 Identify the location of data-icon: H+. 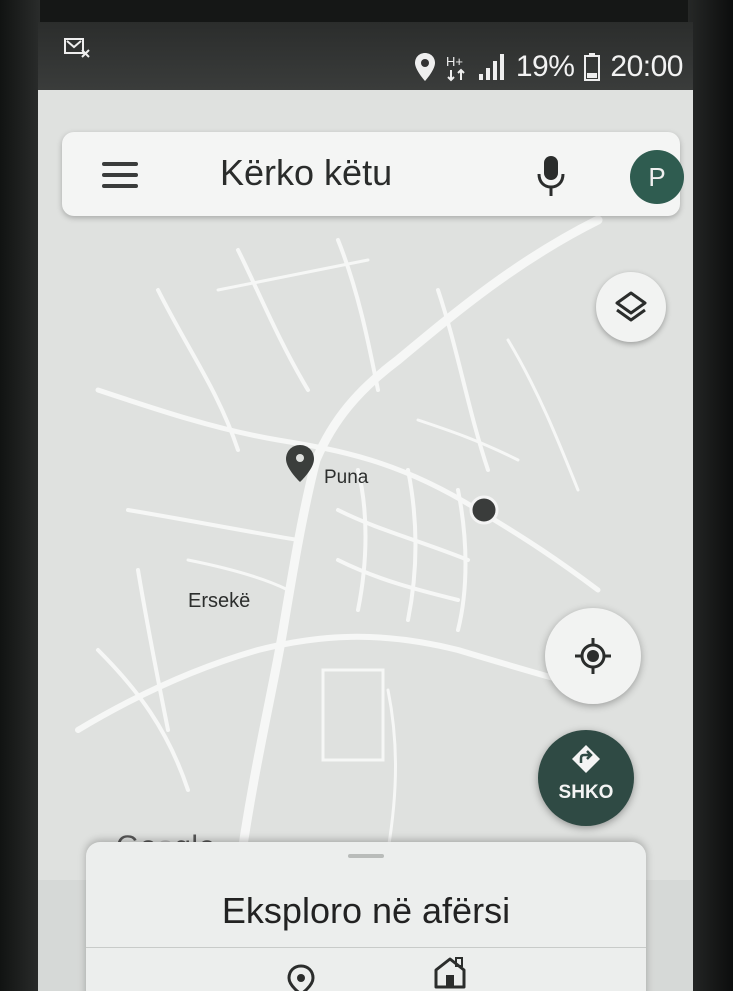
(455, 68).